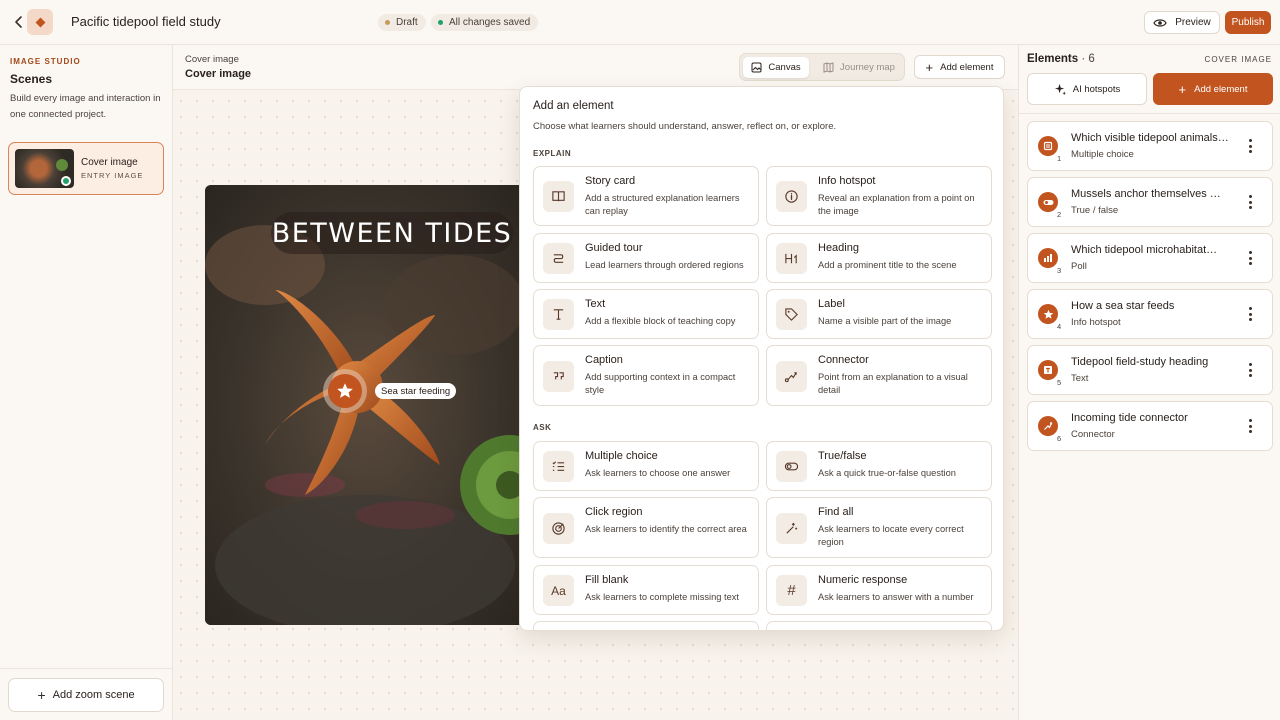 The height and width of the screenshot is (720, 1280). What do you see at coordinates (1079, 266) in the screenshot?
I see `element-type: Poll` at bounding box center [1079, 266].